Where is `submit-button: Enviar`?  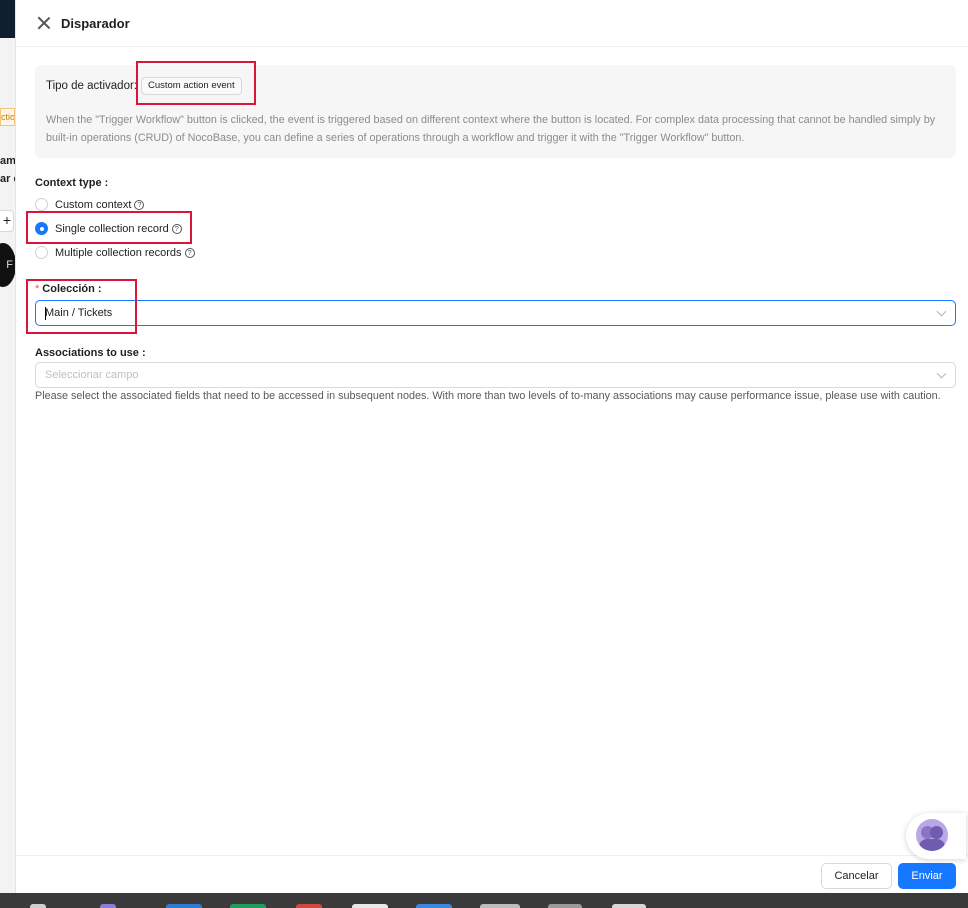 submit-button: Enviar is located at coordinates (927, 876).